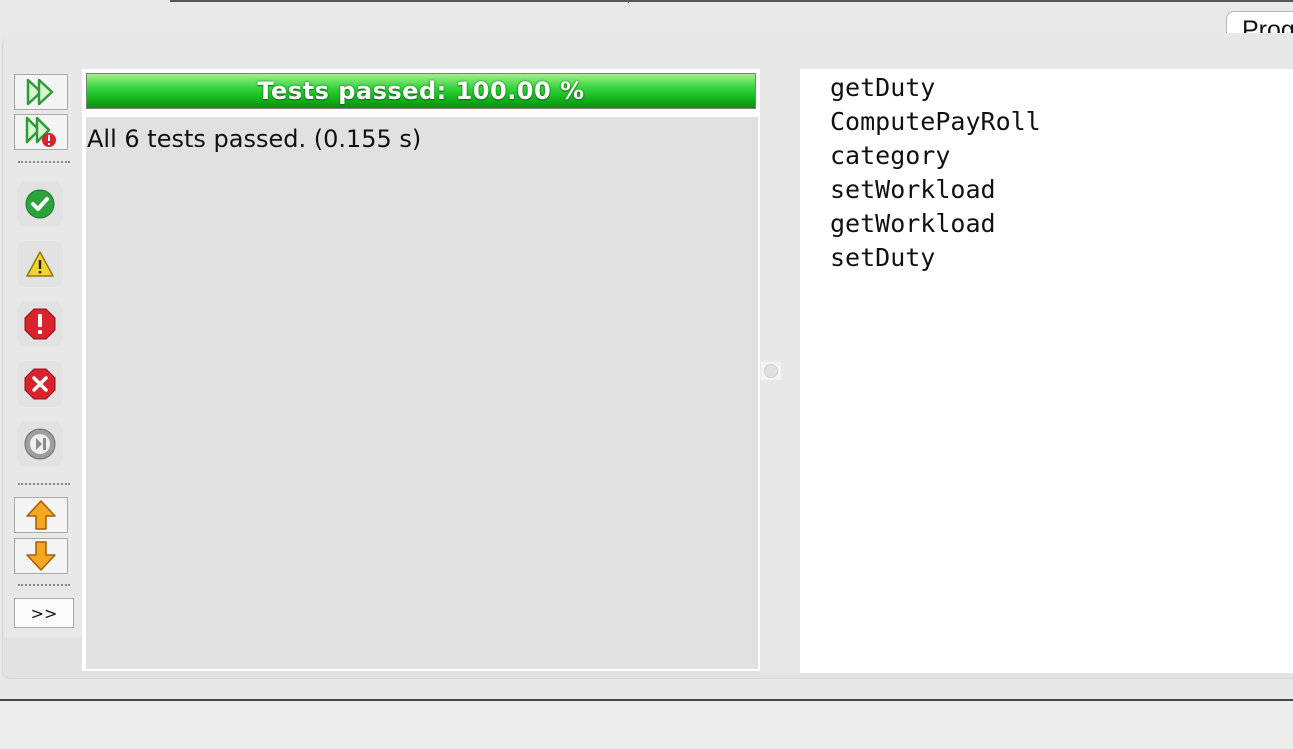 This screenshot has height=749, width=1293. I want to click on test-summary: All 6 tests passed. (0.155 s), so click(254, 139).